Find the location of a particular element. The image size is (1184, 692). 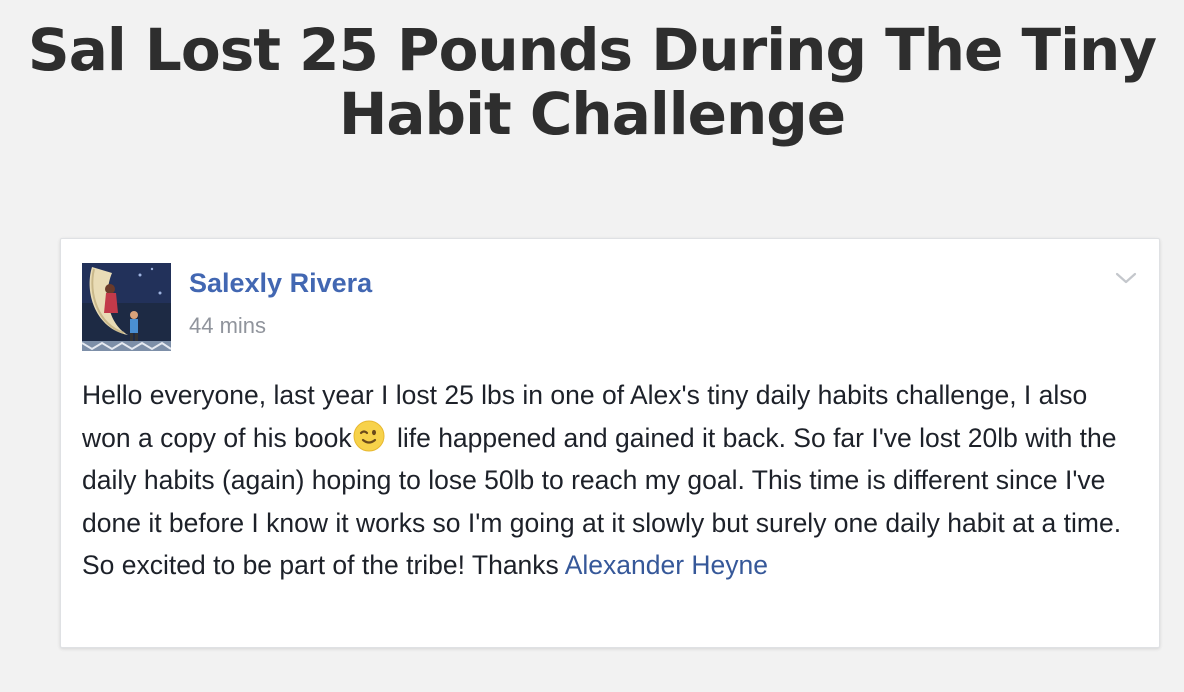

author-avatar is located at coordinates (126, 307).